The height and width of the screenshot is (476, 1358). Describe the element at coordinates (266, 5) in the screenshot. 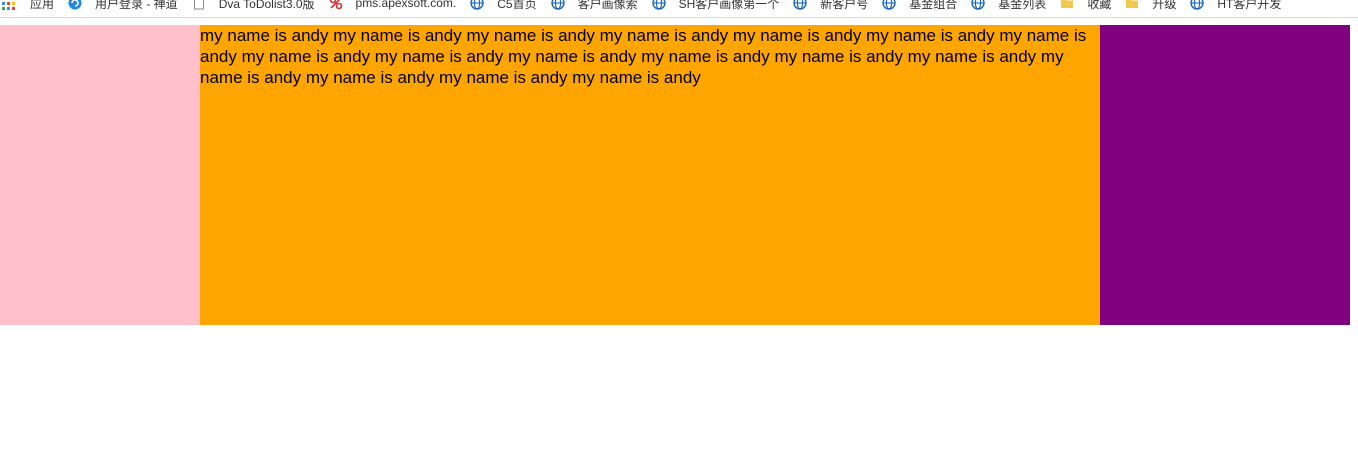

I see `bookmark-label: Dva ToDolist3.0版` at that location.